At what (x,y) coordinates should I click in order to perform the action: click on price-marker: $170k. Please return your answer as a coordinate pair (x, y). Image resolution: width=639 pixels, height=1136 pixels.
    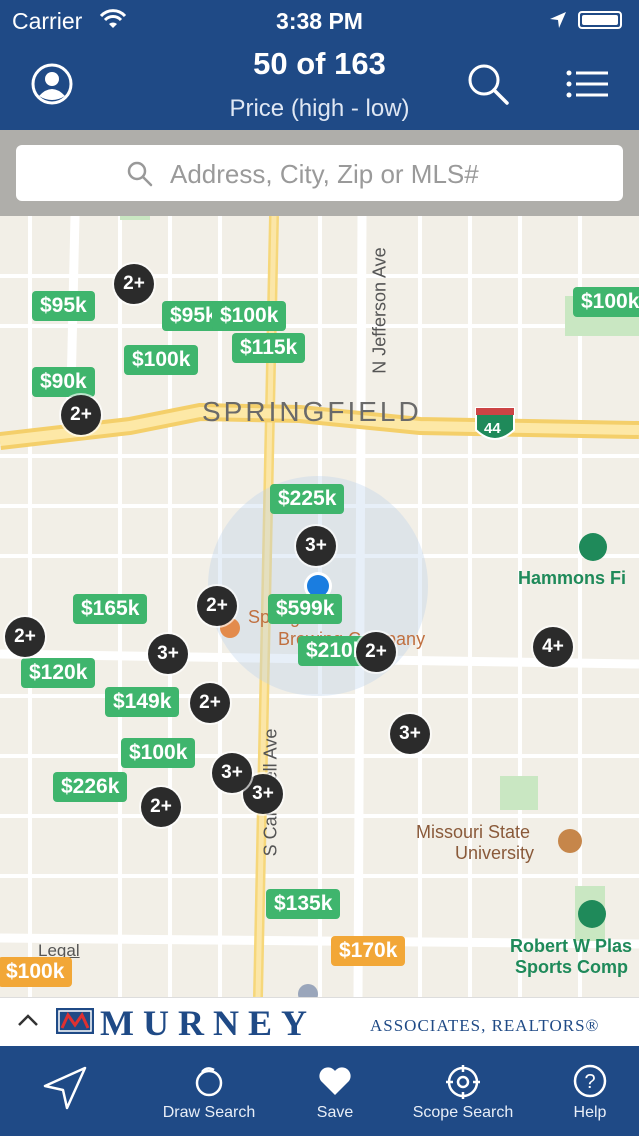
    Looking at the image, I should click on (368, 951).